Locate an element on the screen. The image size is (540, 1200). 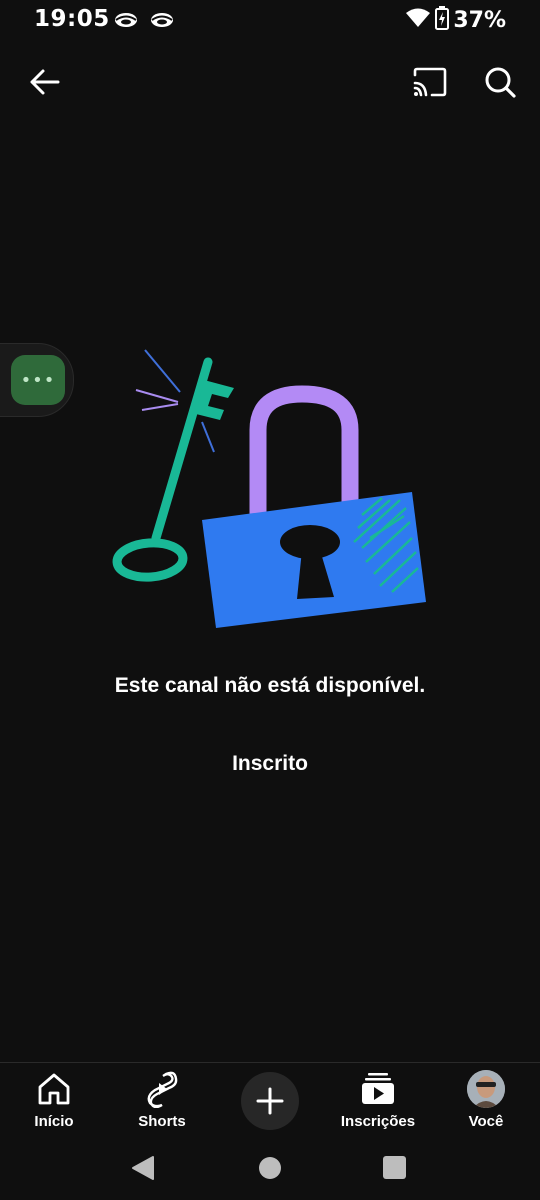
subscribed-button: Inscrito is located at coordinates (270, 764).